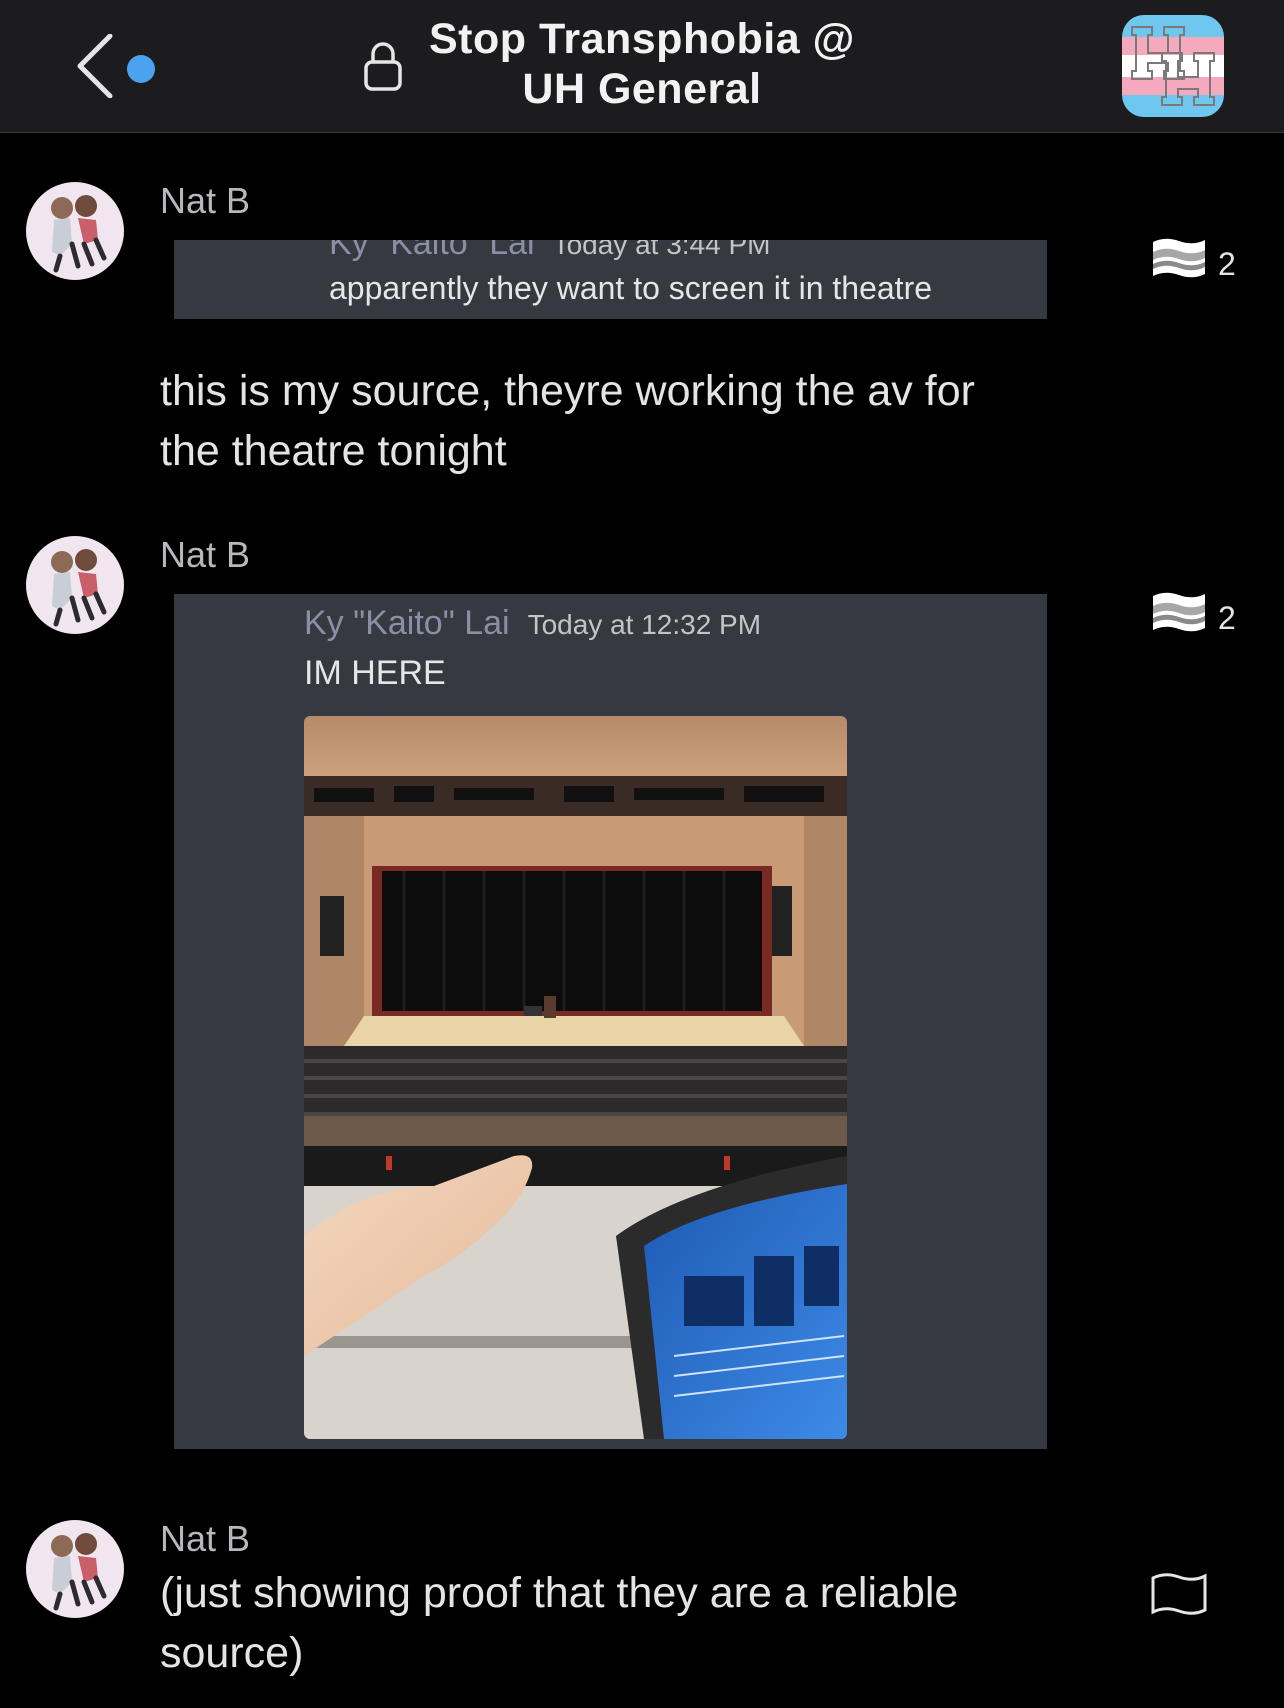  What do you see at coordinates (333, 451) in the screenshot?
I see `message-text-line2: the theatre tonight` at bounding box center [333, 451].